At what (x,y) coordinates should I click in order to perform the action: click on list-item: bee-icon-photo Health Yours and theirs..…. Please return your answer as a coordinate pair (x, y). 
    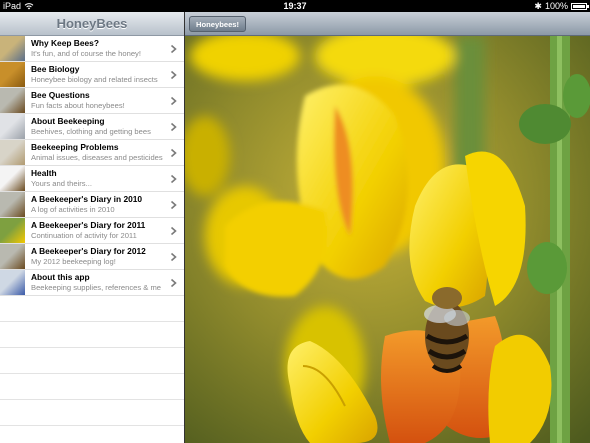
    Looking at the image, I should click on (92, 179).